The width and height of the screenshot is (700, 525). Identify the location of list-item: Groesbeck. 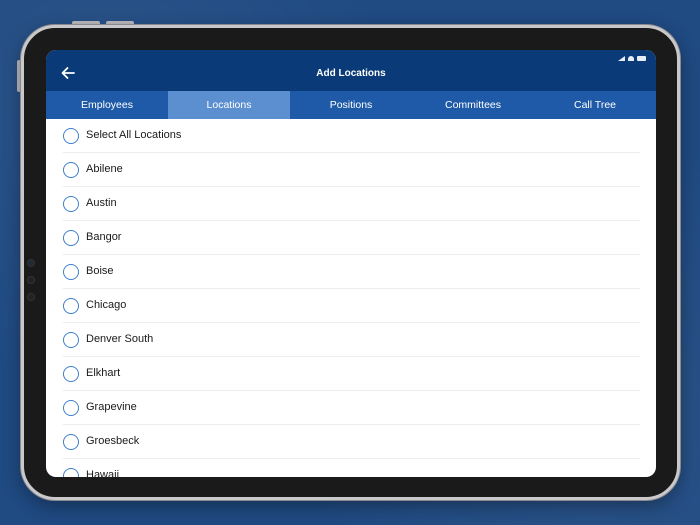
(351, 442).